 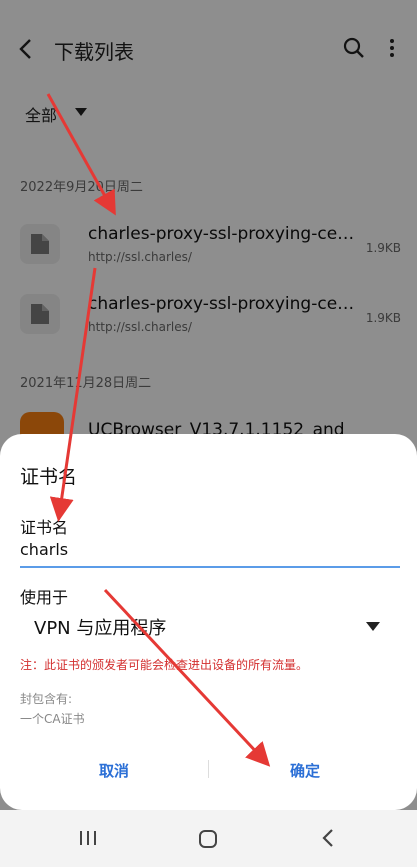 I want to click on dropdown-arrow-icon, so click(x=373, y=626).